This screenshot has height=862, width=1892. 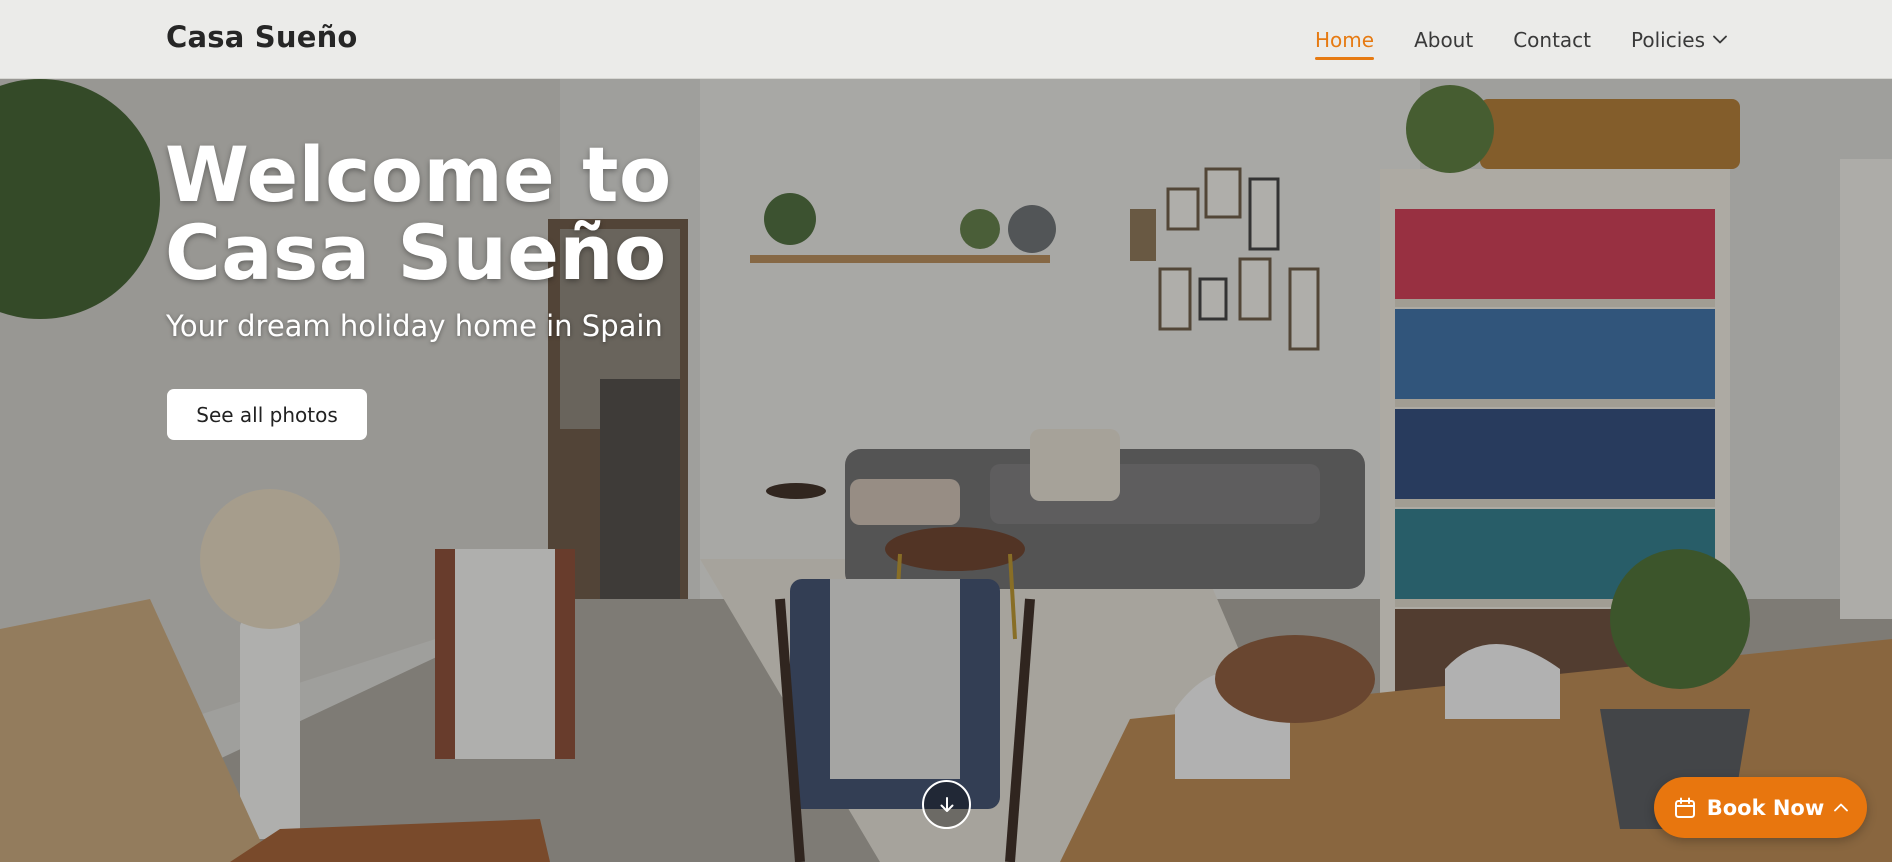 What do you see at coordinates (416, 252) in the screenshot?
I see `hero-title-line-2: Casa Sueño` at bounding box center [416, 252].